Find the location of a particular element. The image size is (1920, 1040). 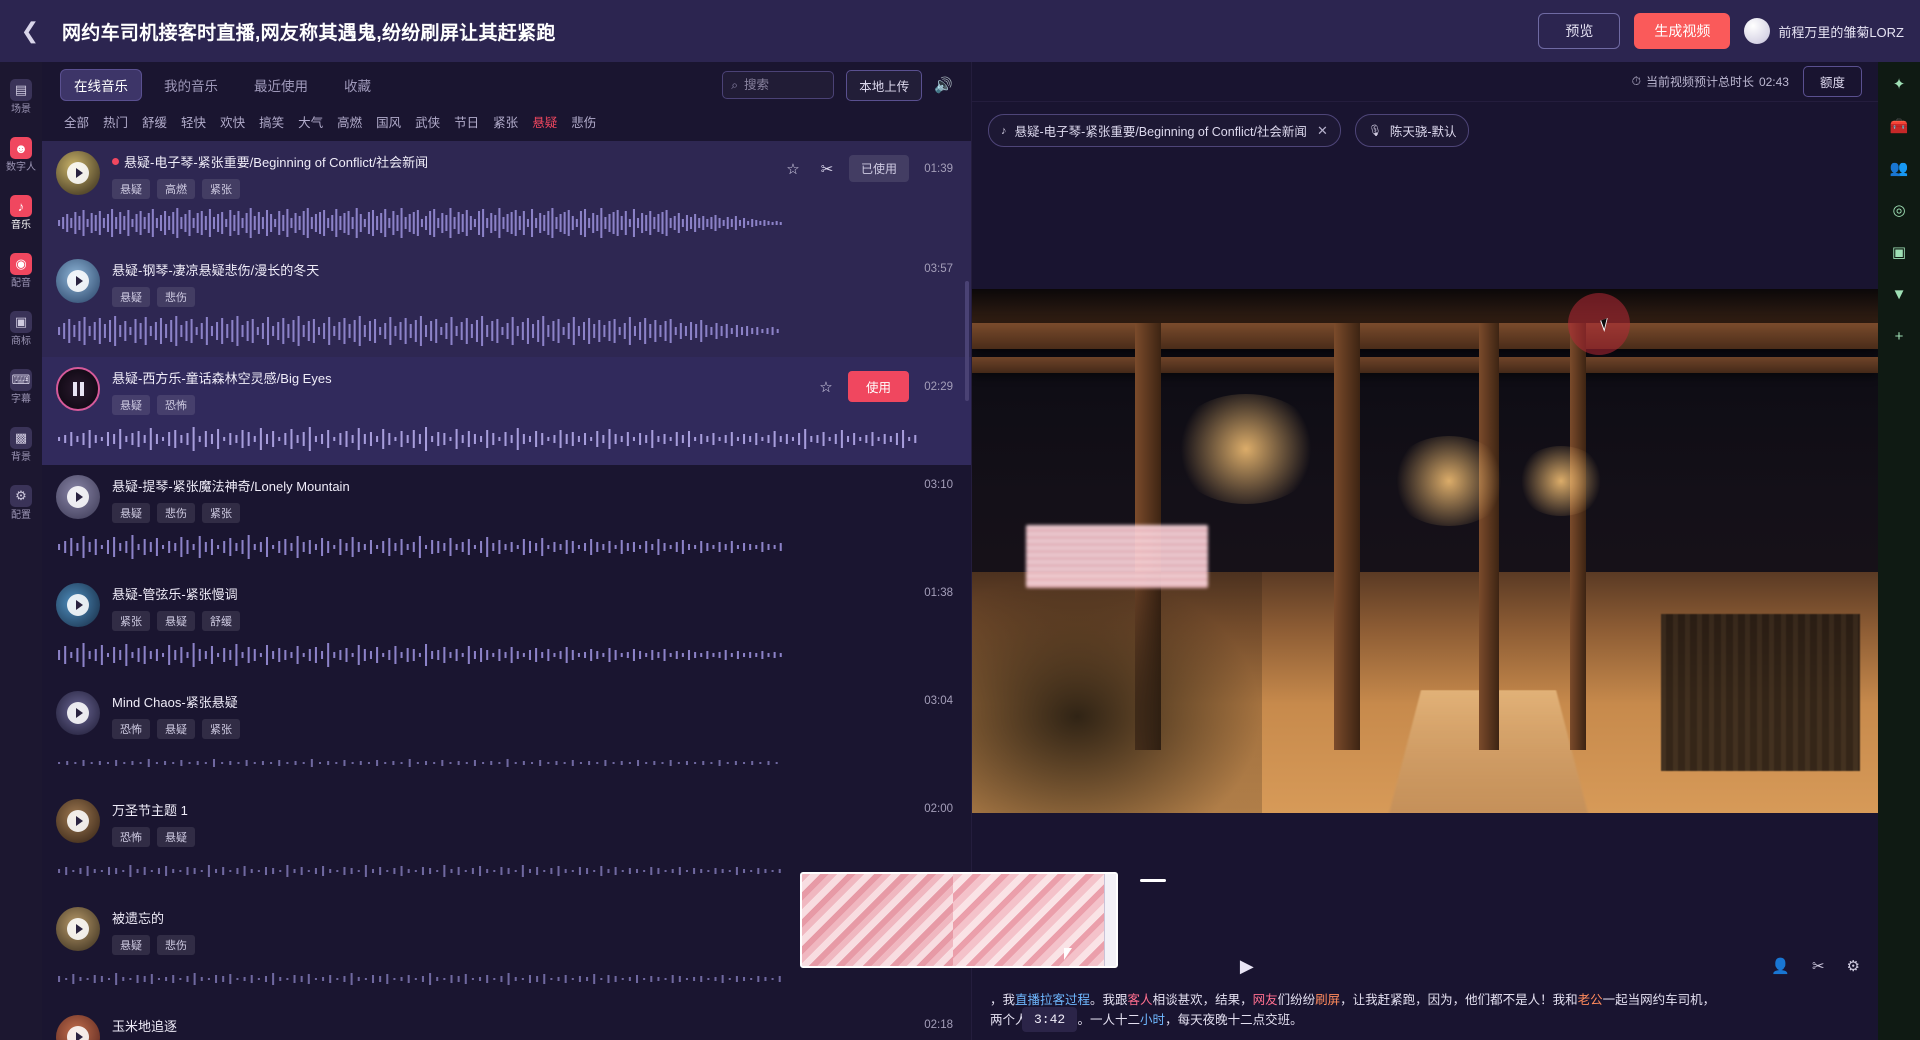

category-funny: 搞笑 is located at coordinates (271, 121).